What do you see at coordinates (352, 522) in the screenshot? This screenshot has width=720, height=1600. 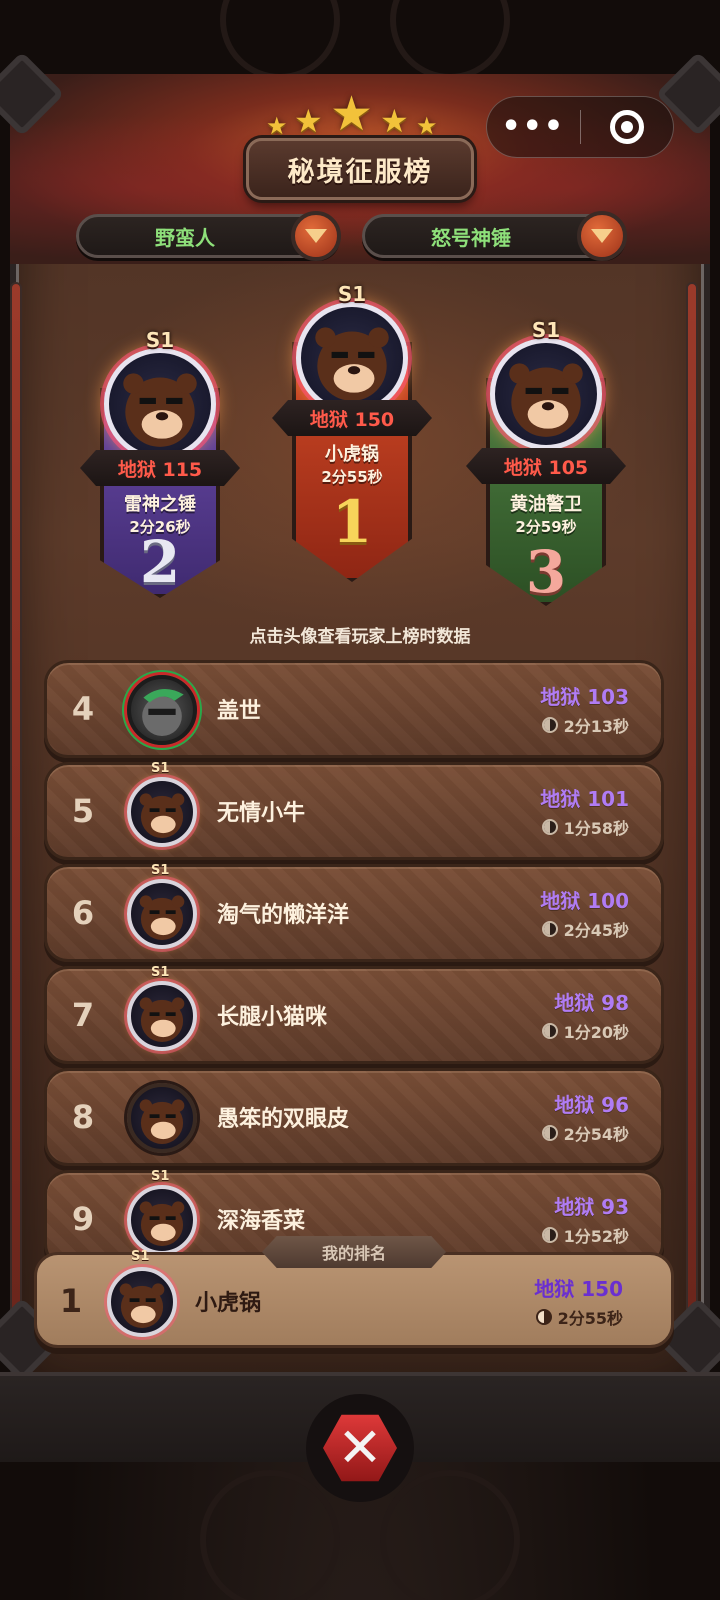 I see `place-number: 1` at bounding box center [352, 522].